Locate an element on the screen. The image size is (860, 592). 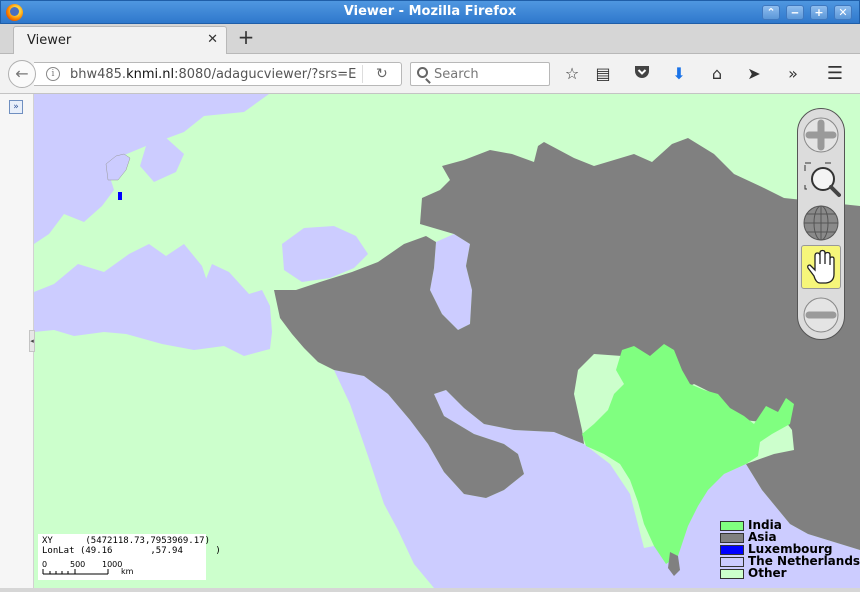
send-tab-icon: ➤ is located at coordinates (754, 74).